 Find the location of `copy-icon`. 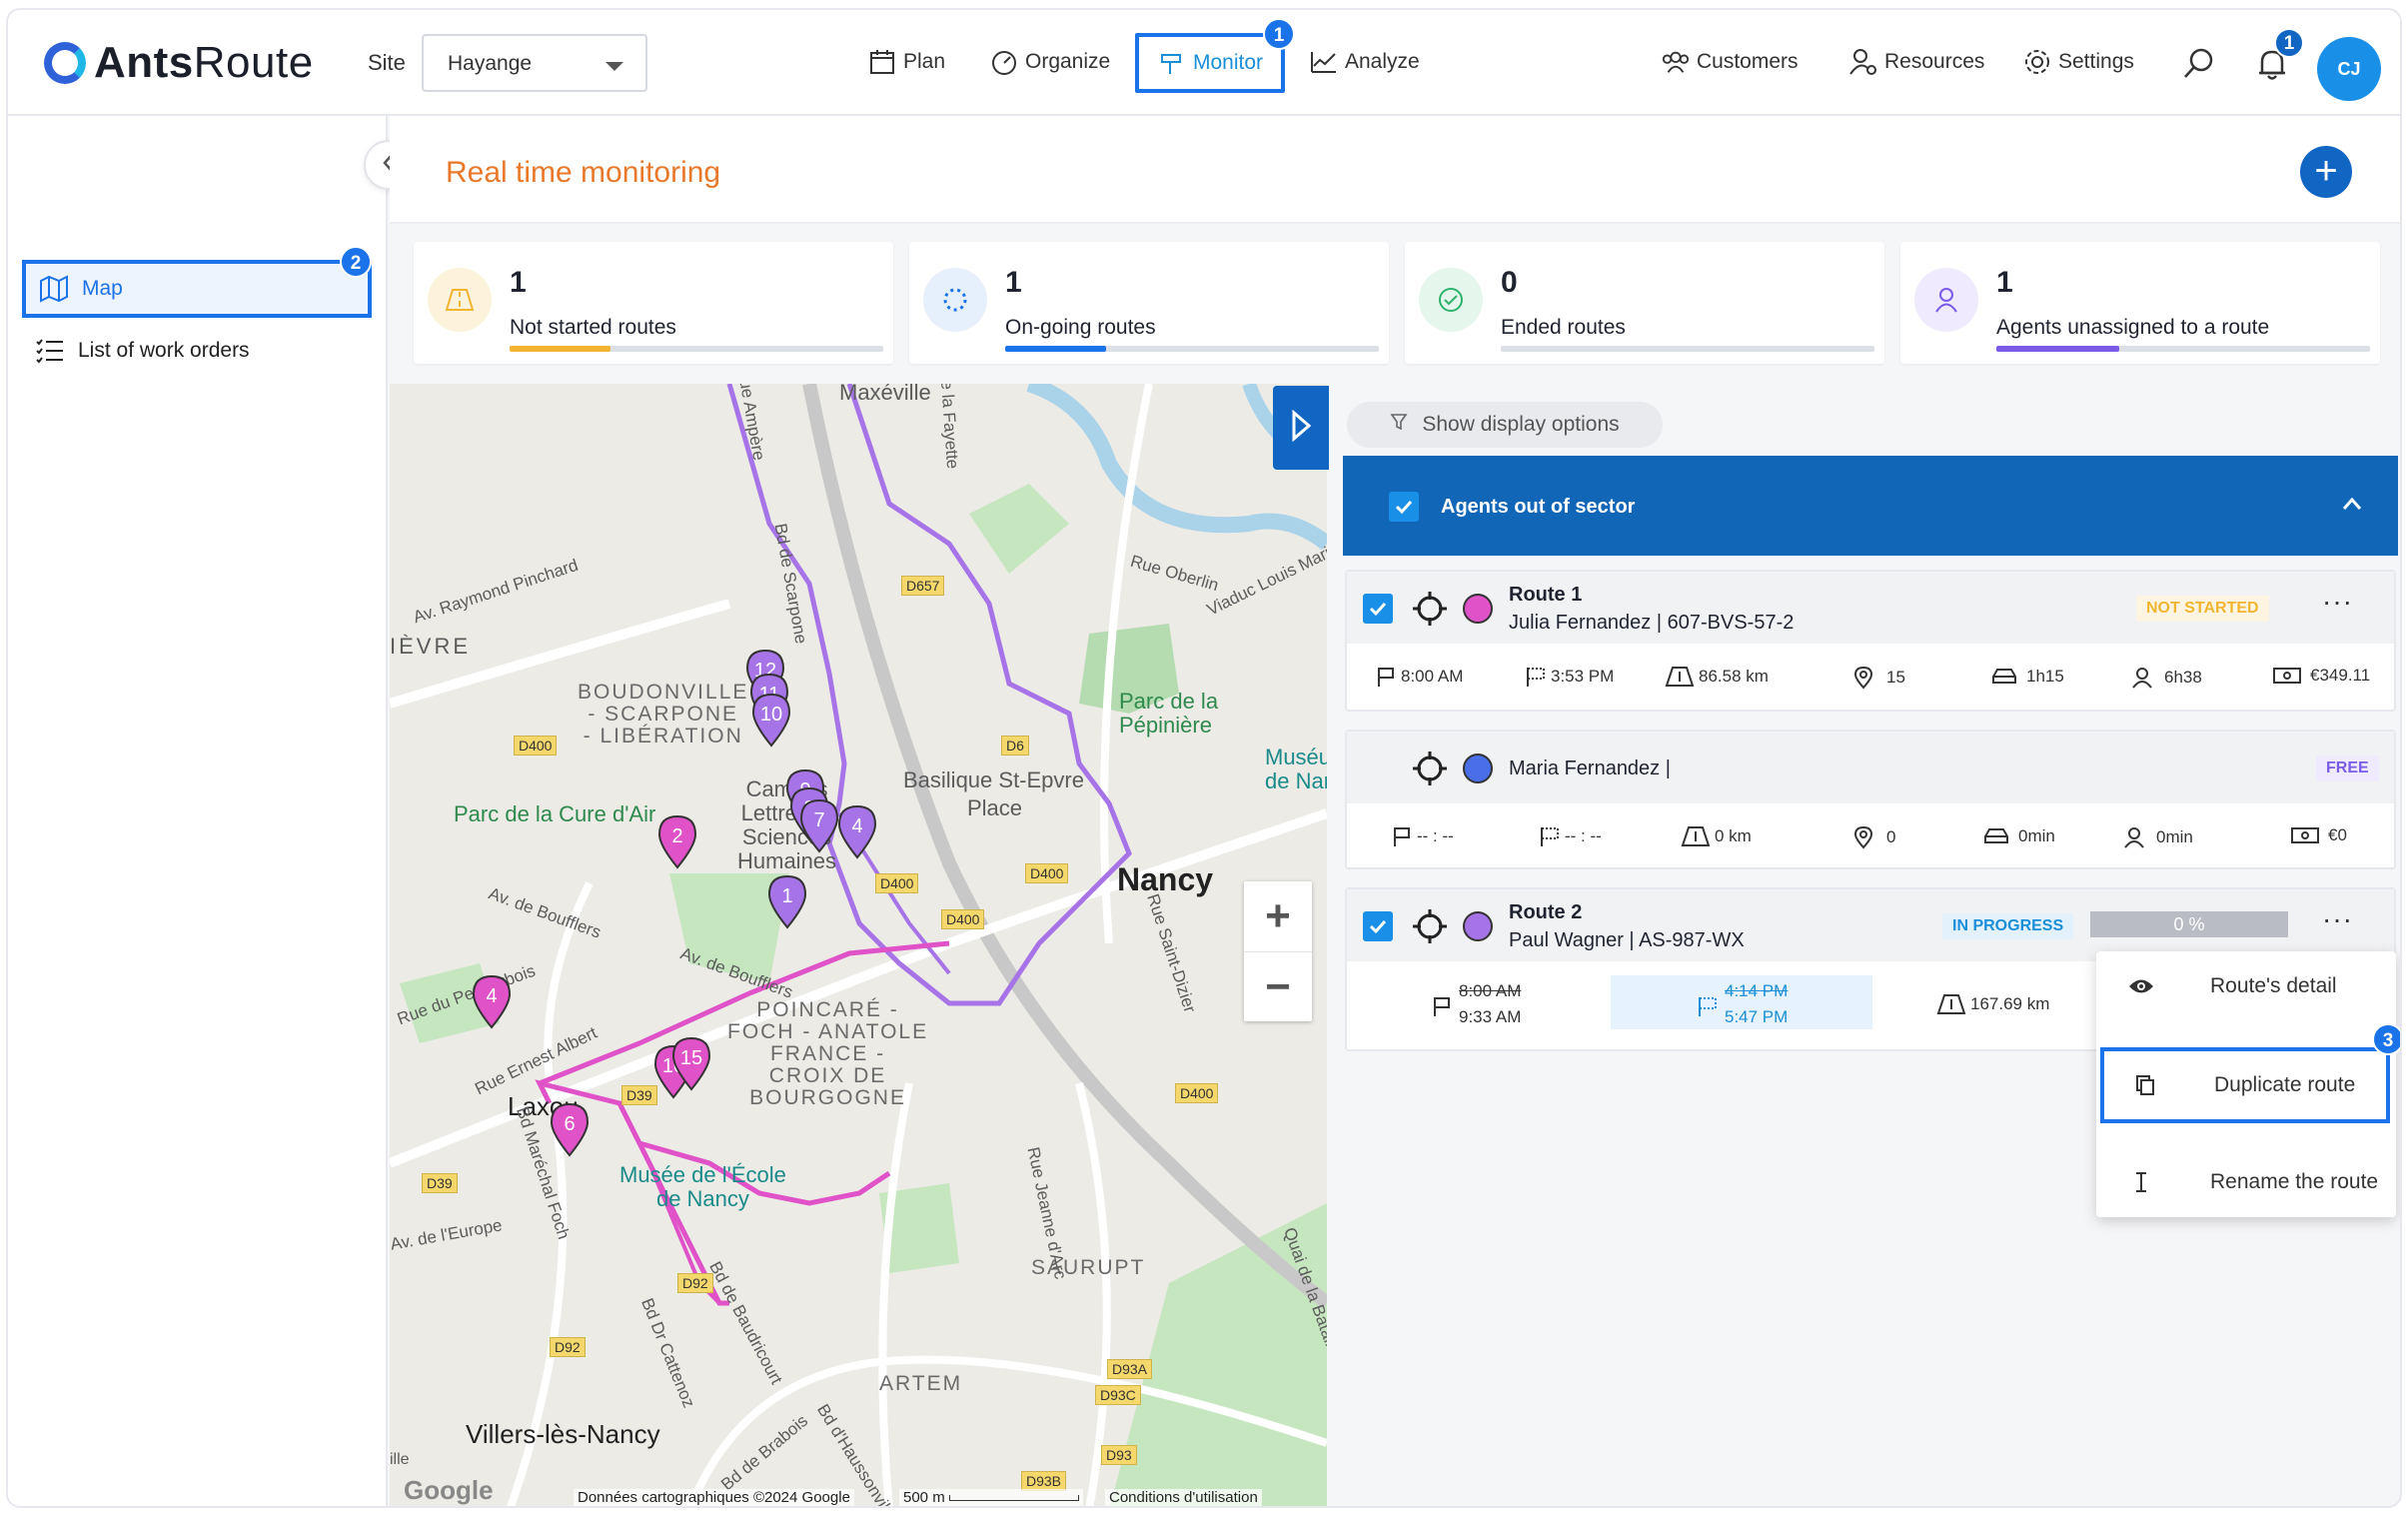

copy-icon is located at coordinates (2145, 1085).